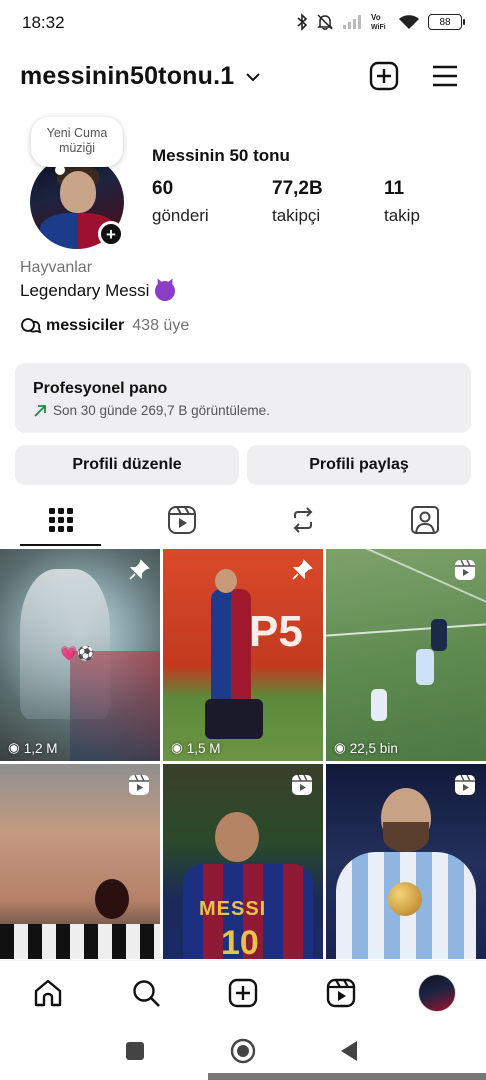 The height and width of the screenshot is (1080, 486). I want to click on svg-text: Vo, so click(376, 17).